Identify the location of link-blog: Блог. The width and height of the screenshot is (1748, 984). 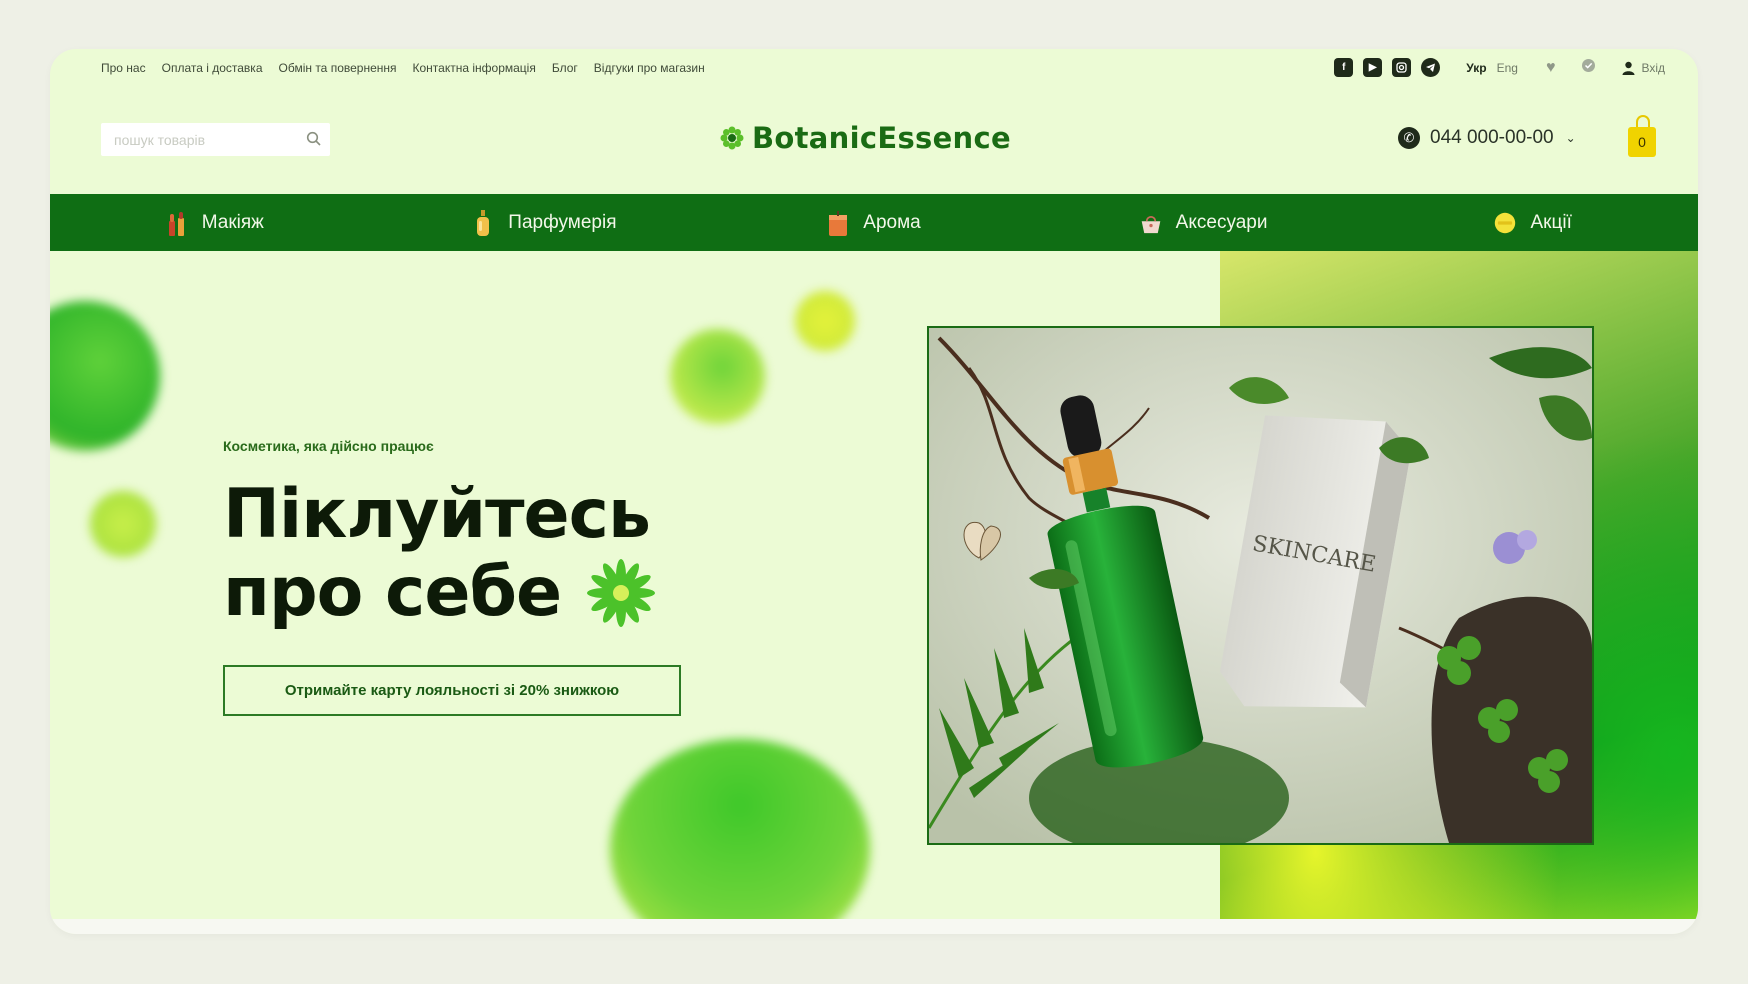
(565, 68).